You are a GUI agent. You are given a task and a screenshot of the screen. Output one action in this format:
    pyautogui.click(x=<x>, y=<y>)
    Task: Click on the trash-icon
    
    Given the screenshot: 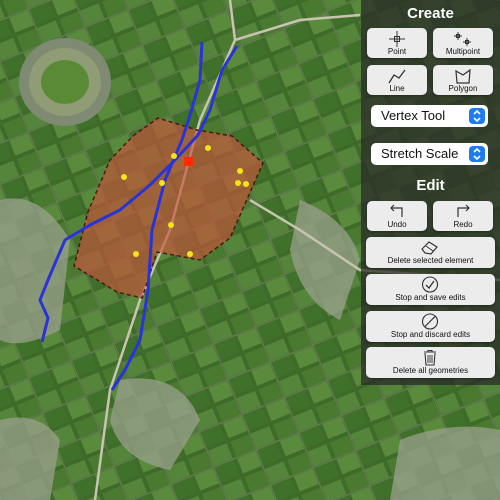 What is the action you would take?
    pyautogui.click(x=430, y=357)
    